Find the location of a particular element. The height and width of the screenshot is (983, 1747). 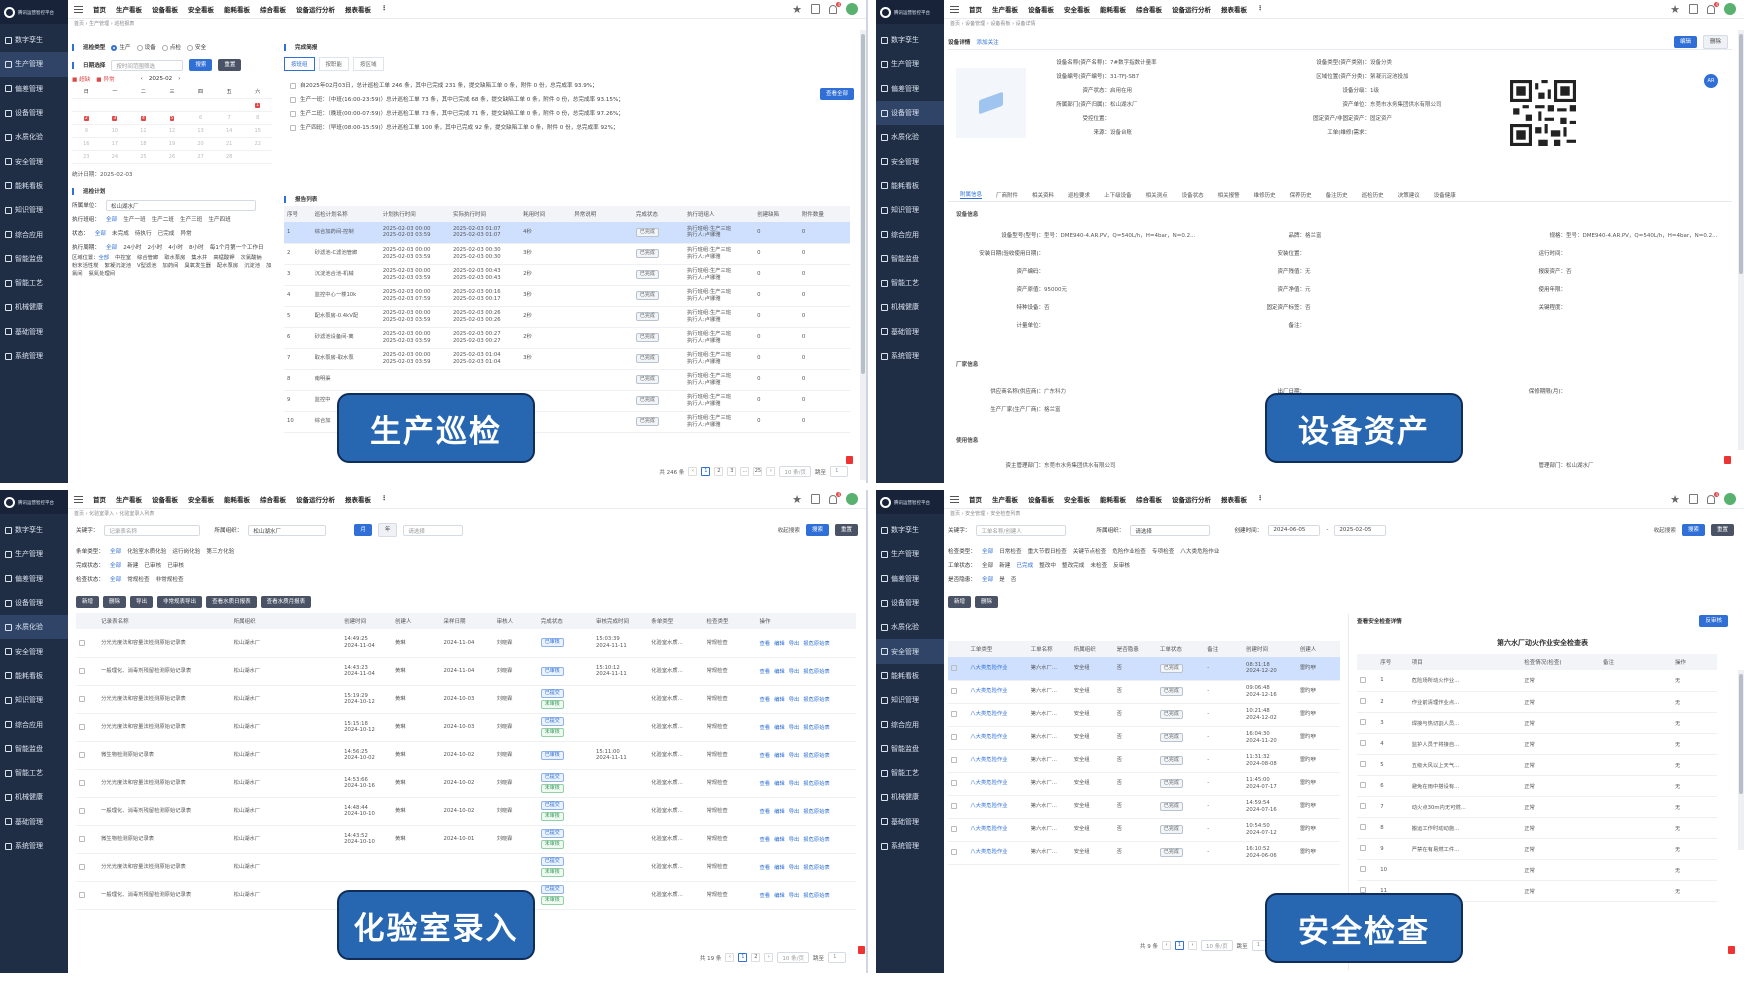

action-button: 删除 is located at coordinates (987, 602).